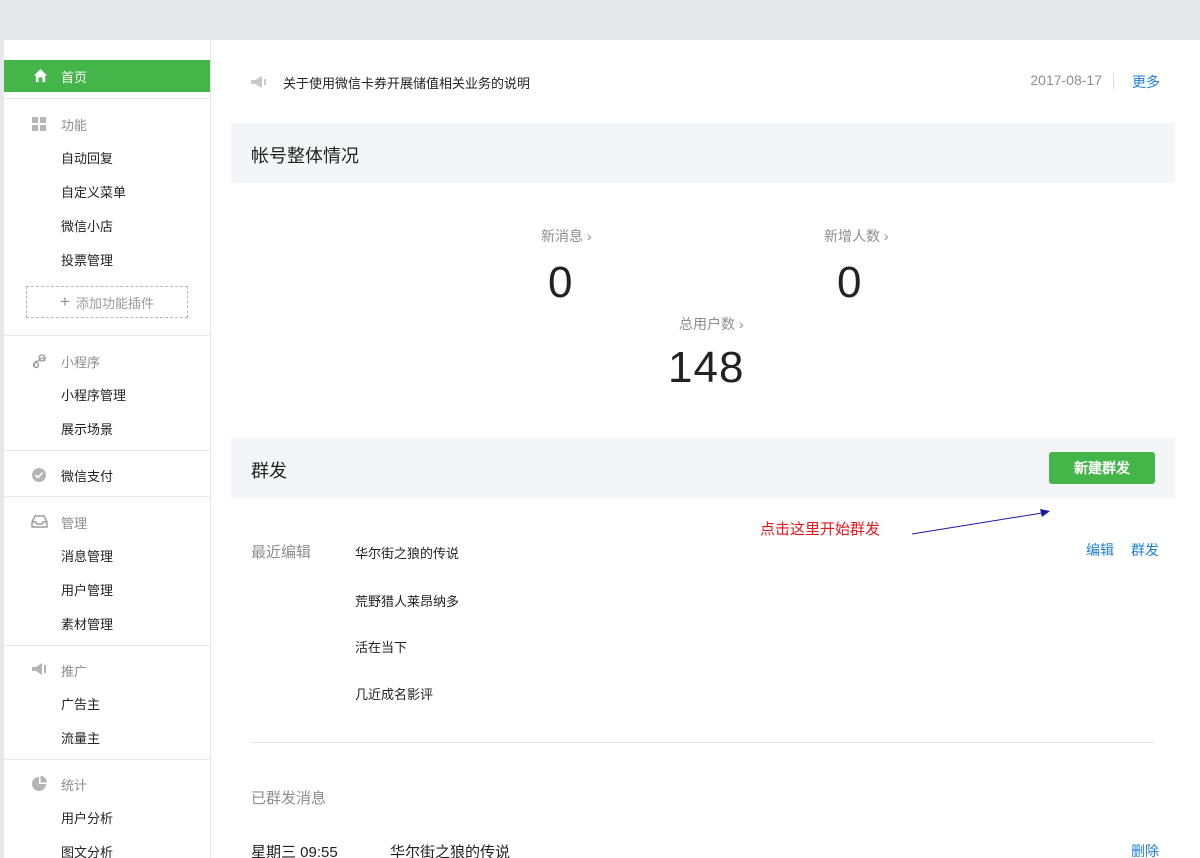 The width and height of the screenshot is (1200, 858). I want to click on add-plugin-button: + 添加功能插件, so click(107, 302).